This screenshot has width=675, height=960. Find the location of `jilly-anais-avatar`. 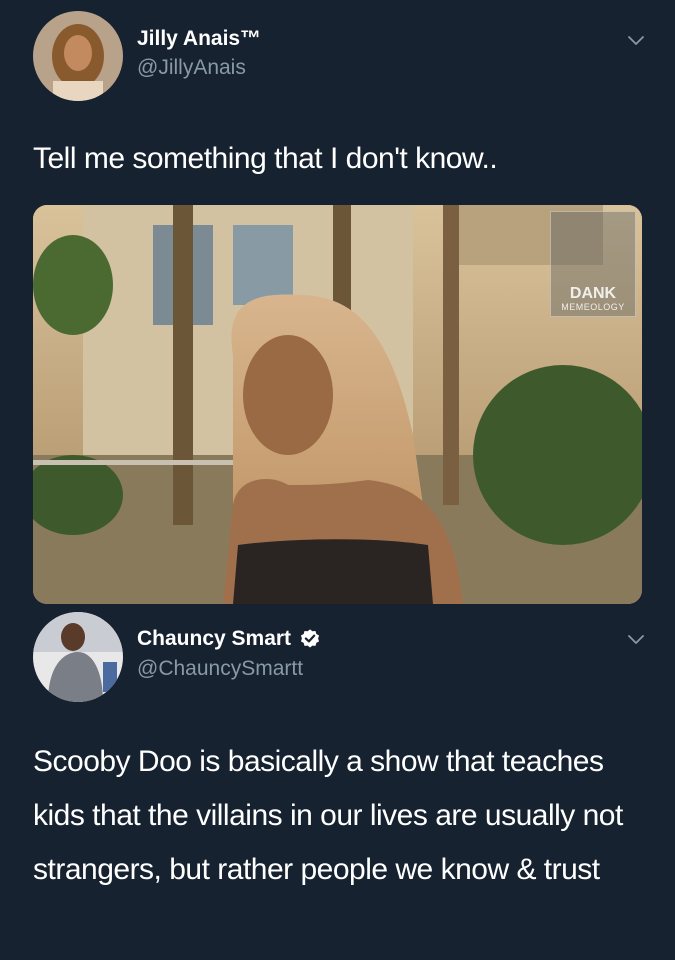

jilly-anais-avatar is located at coordinates (78, 56).